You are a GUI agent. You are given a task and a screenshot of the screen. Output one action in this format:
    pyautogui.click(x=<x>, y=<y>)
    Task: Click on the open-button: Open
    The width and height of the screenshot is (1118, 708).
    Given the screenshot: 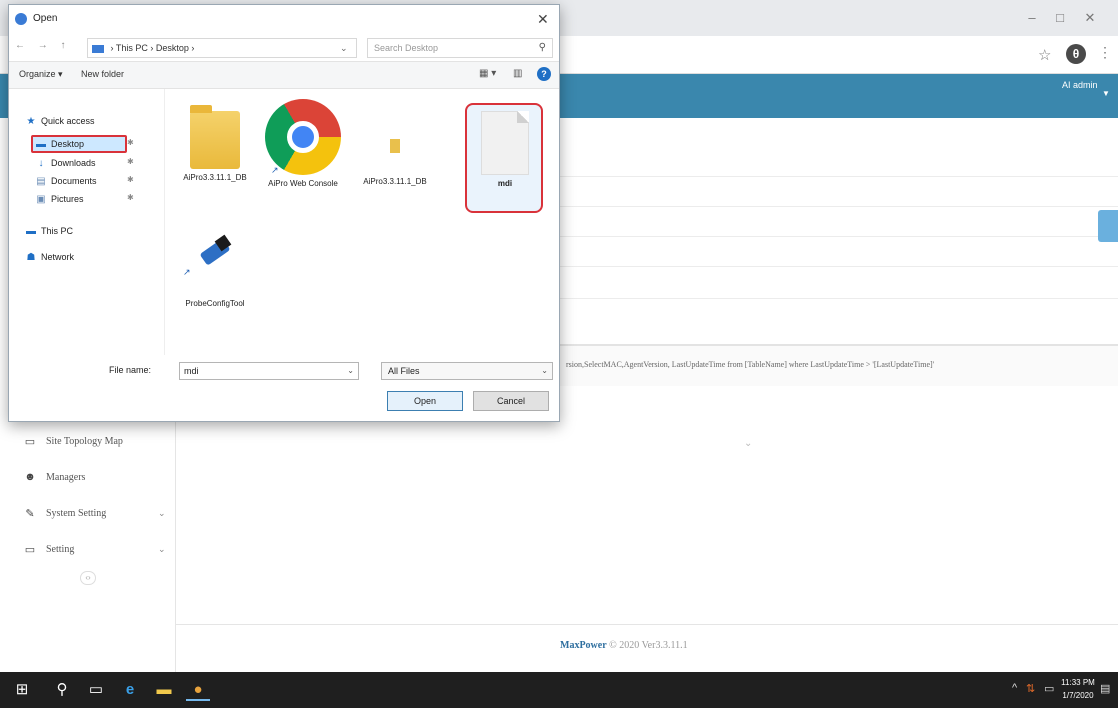 What is the action you would take?
    pyautogui.click(x=425, y=401)
    